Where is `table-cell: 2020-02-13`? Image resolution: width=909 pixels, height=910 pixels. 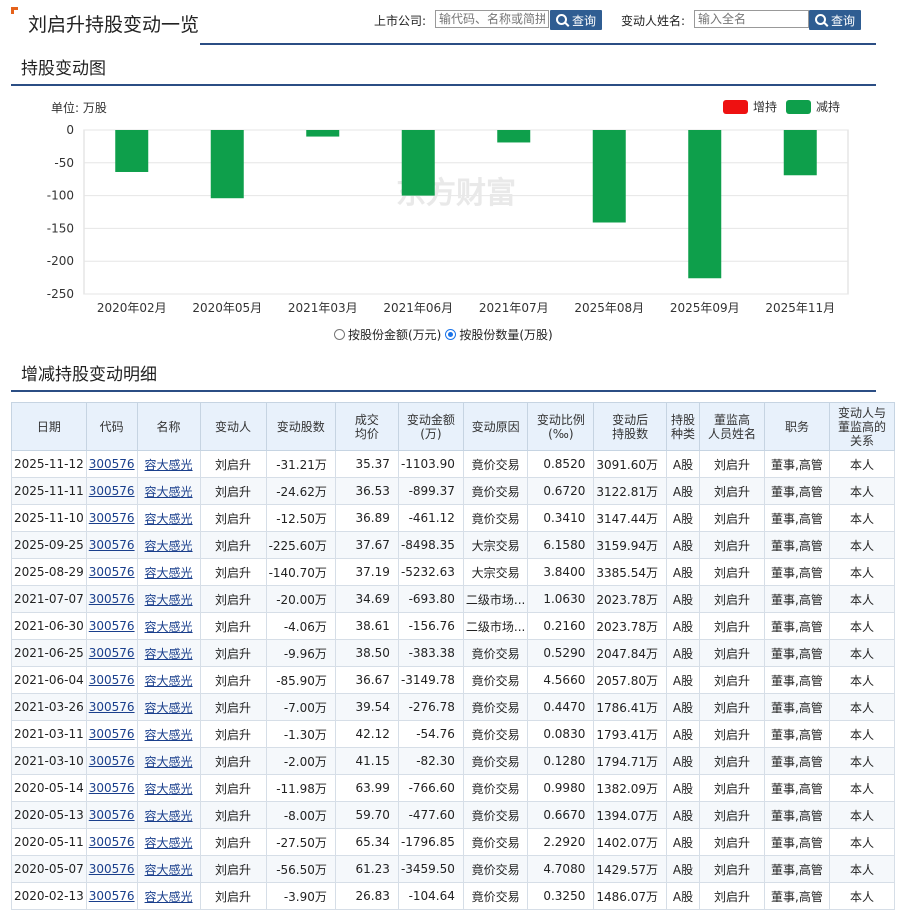 table-cell: 2020-02-13 is located at coordinates (49, 896).